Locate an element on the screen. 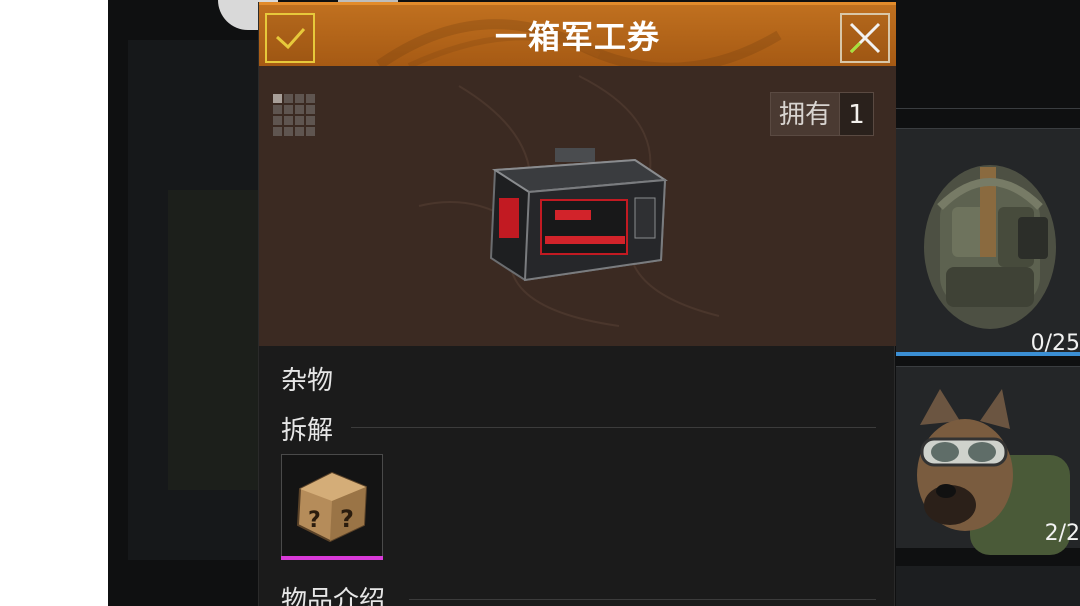  disassemble-reward-slot: ? ? is located at coordinates (332, 507).